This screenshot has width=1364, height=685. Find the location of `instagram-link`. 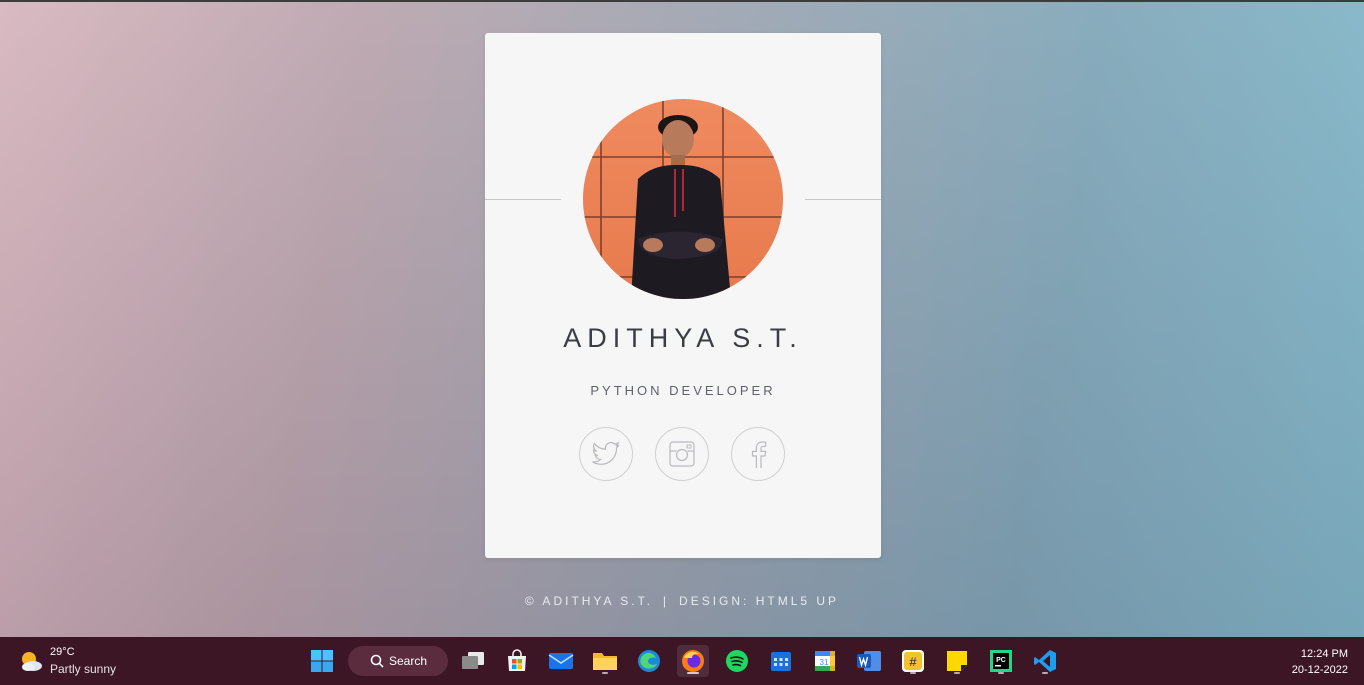

instagram-link is located at coordinates (682, 454).